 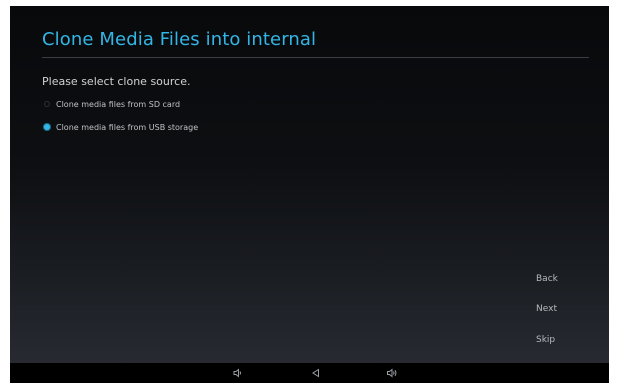 I want to click on volume-down-icon, so click(x=238, y=373).